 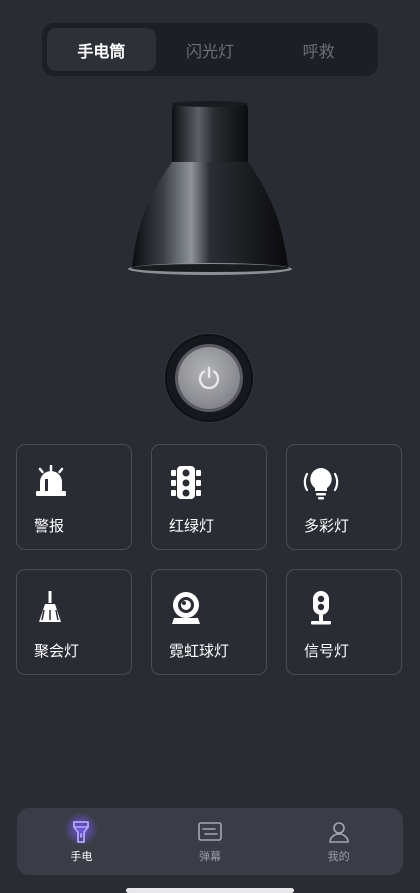 What do you see at coordinates (344, 497) in the screenshot?
I see `mode-card-colorful: 多彩灯` at bounding box center [344, 497].